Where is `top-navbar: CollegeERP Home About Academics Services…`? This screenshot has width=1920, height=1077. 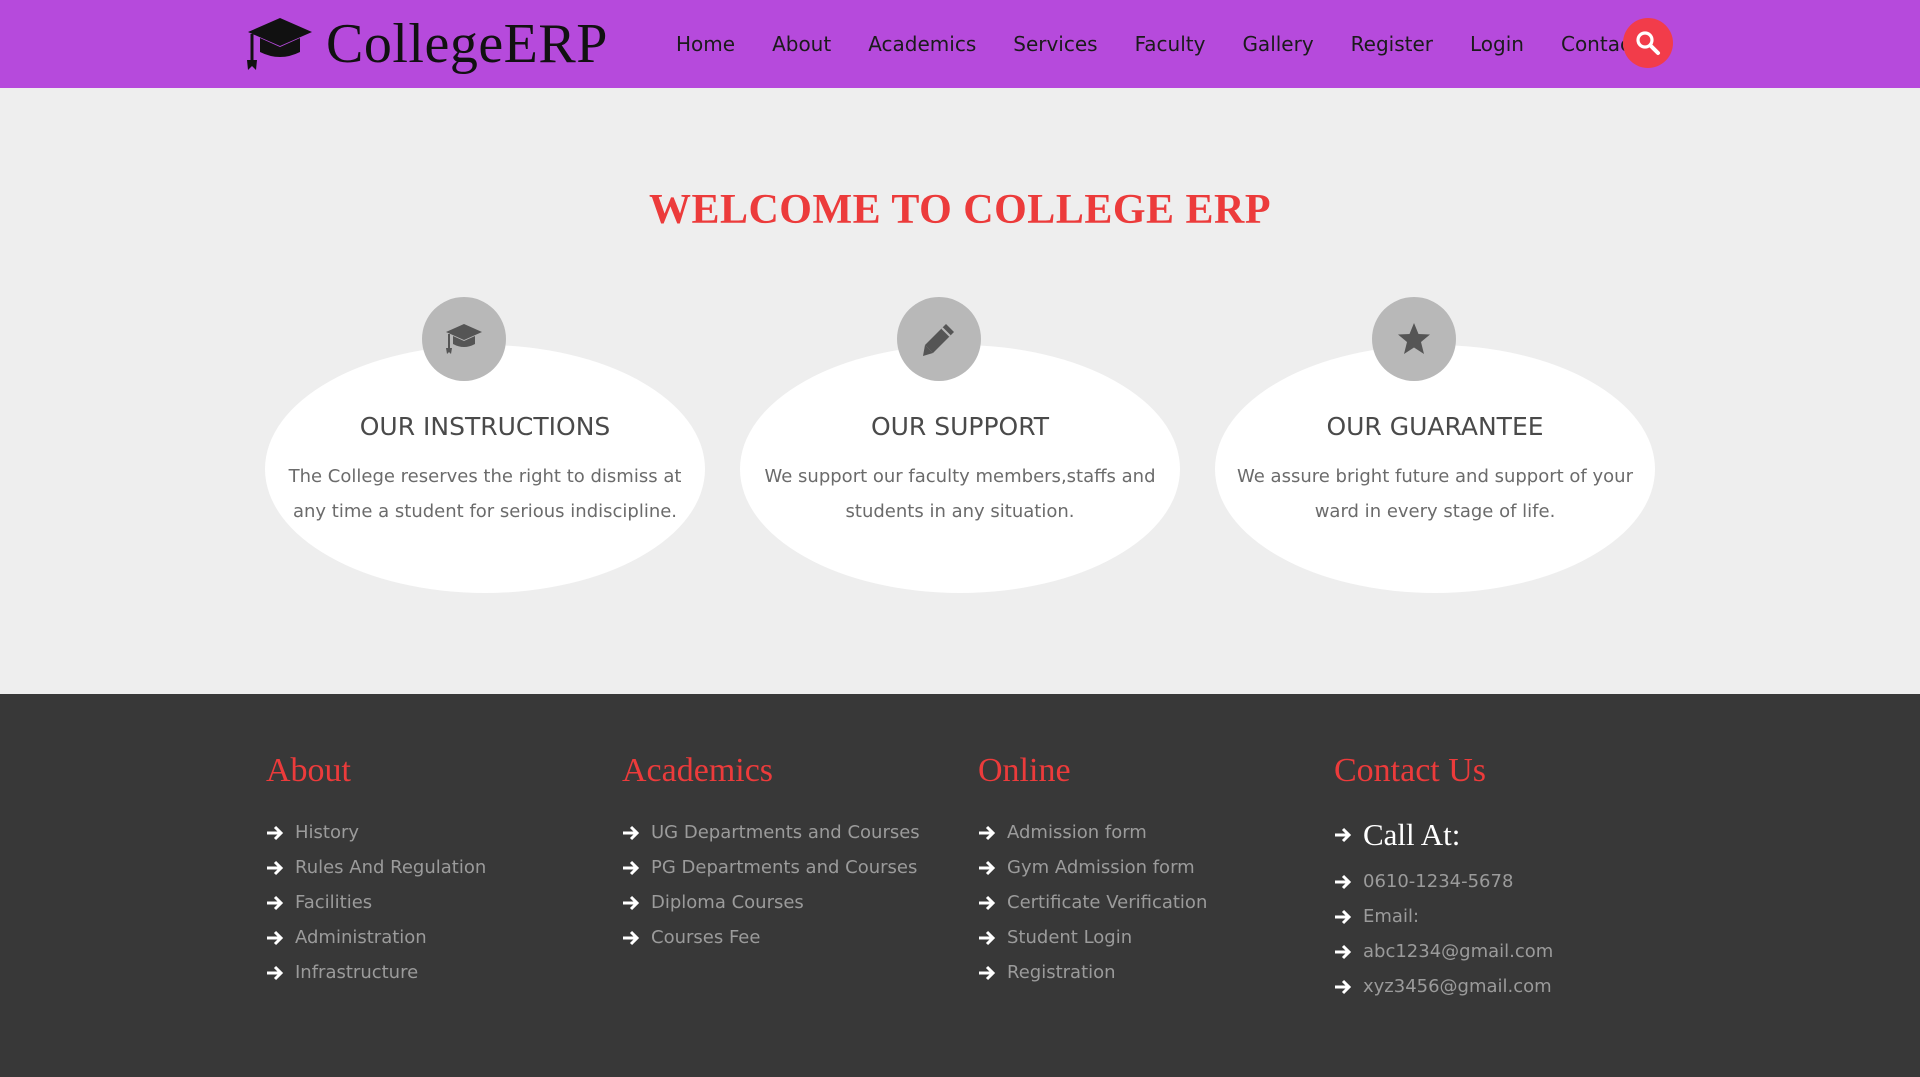
top-navbar: CollegeERP Home About Academics Services… is located at coordinates (960, 44).